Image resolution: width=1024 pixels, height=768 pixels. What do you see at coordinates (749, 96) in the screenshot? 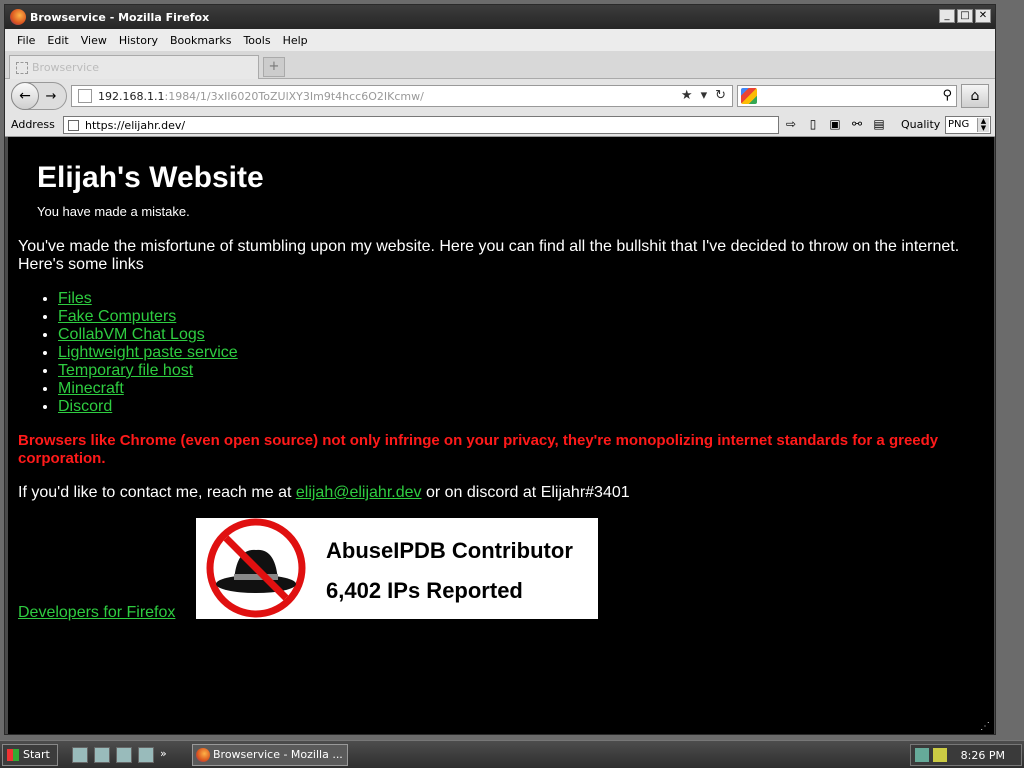
I see `google-search-engine-icon` at bounding box center [749, 96].